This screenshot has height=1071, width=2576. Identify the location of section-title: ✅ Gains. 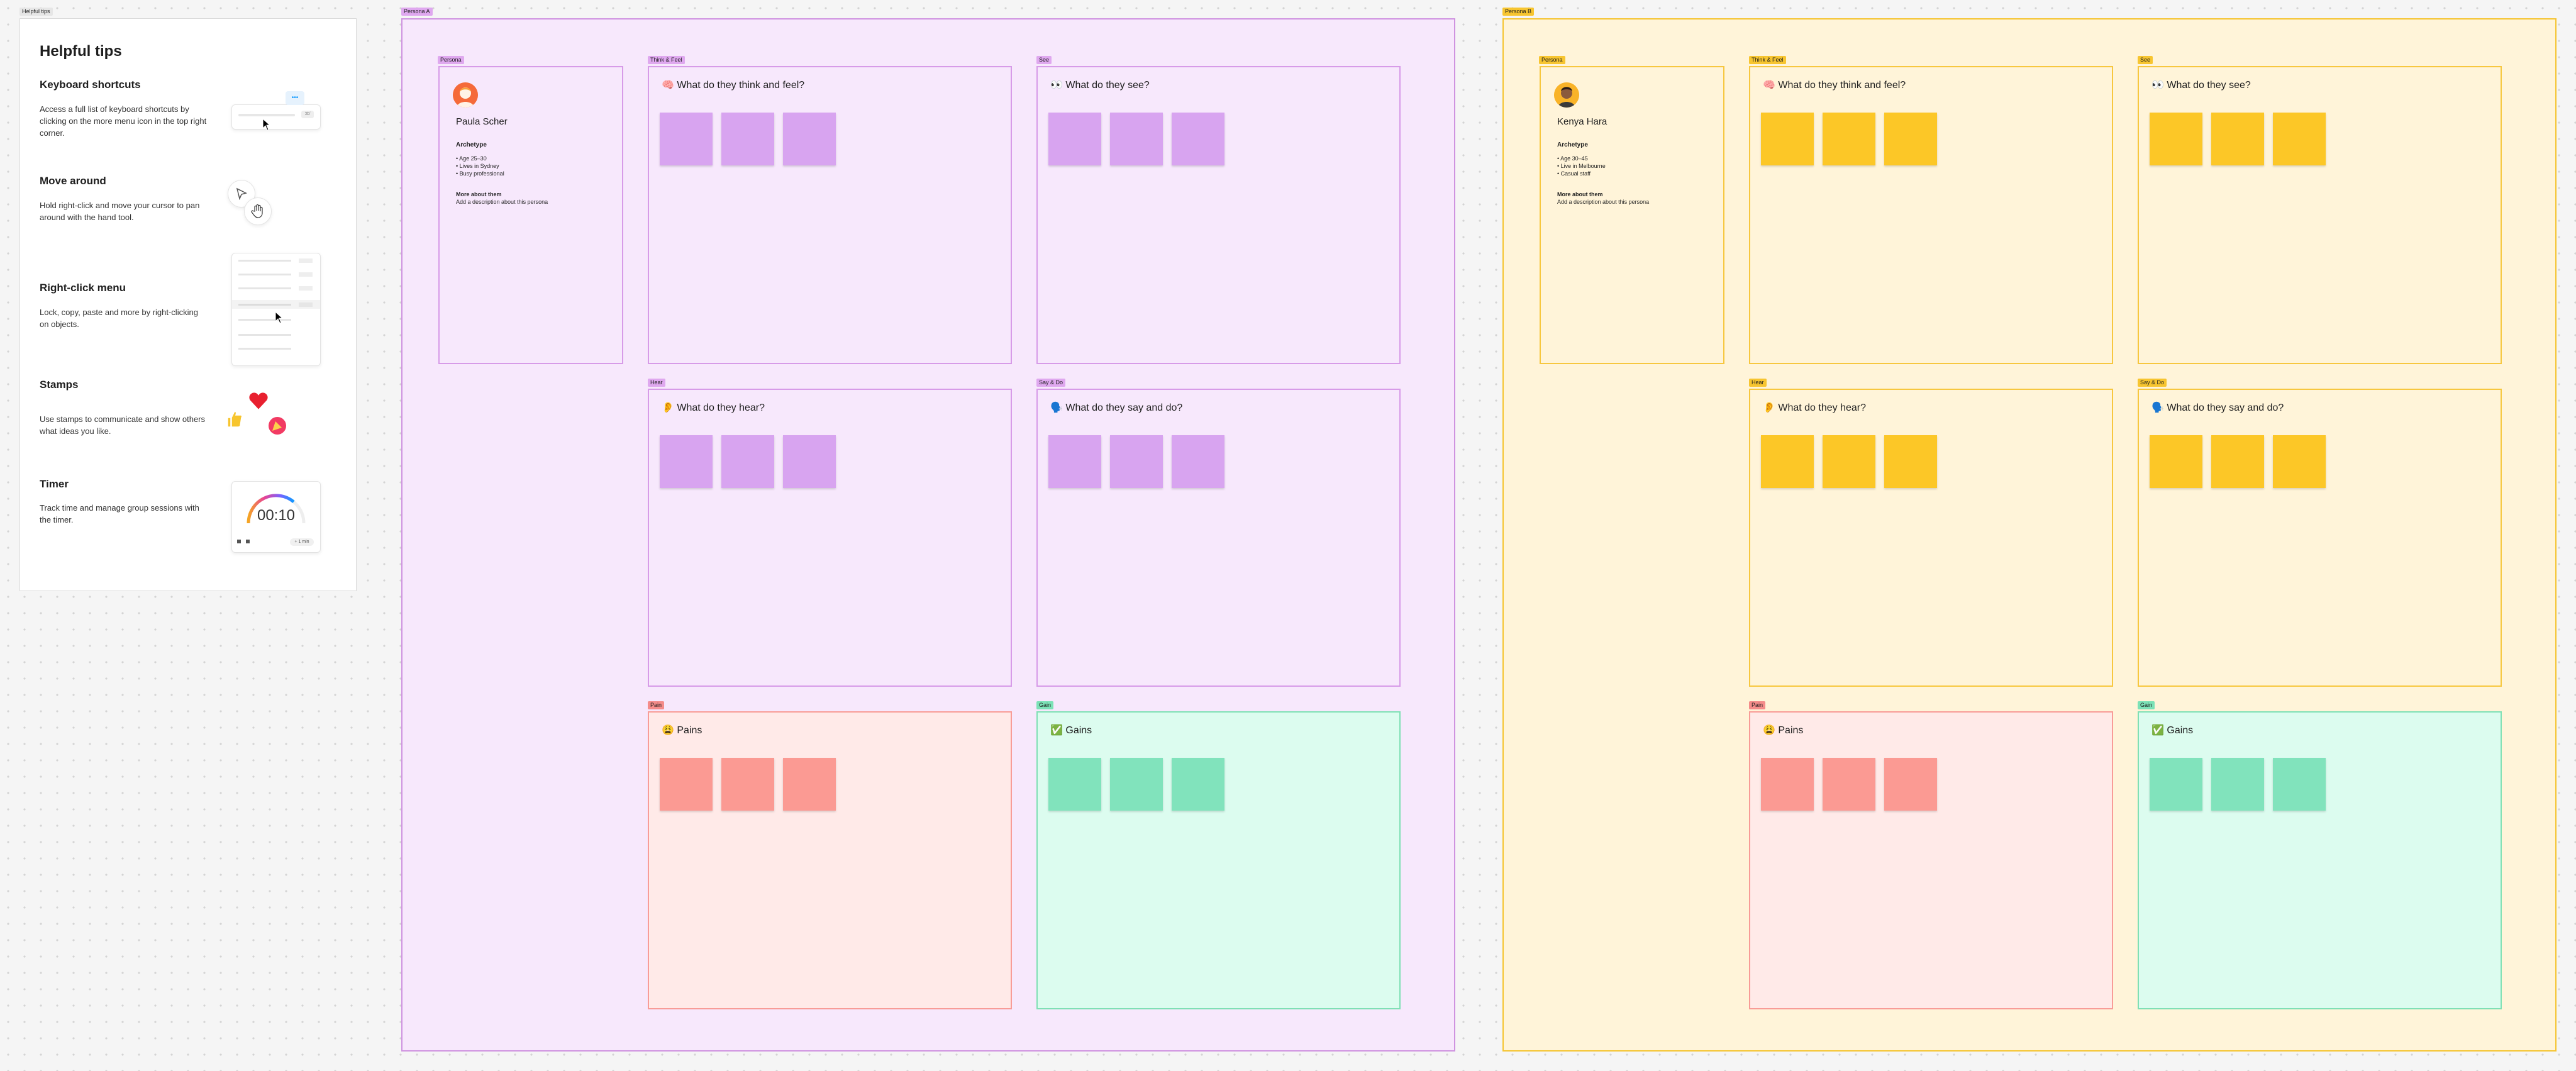
(2172, 730).